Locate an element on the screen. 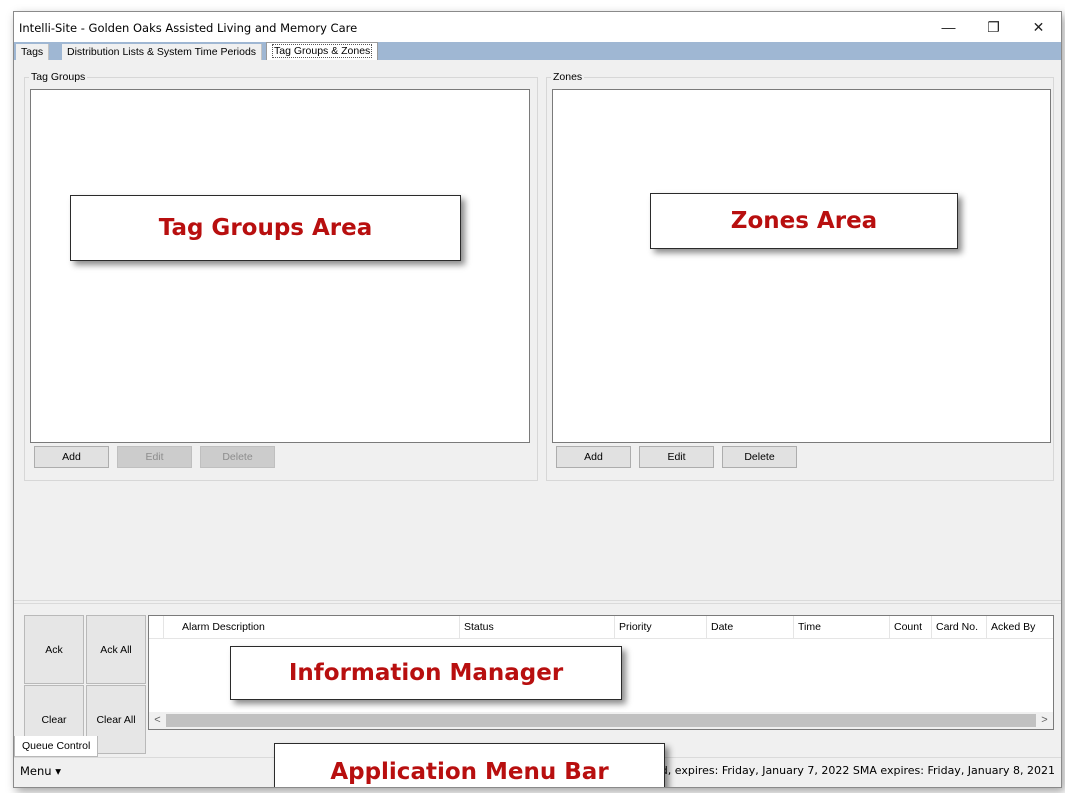 The width and height of the screenshot is (1065, 793). scrollbar-thumb is located at coordinates (601, 720).